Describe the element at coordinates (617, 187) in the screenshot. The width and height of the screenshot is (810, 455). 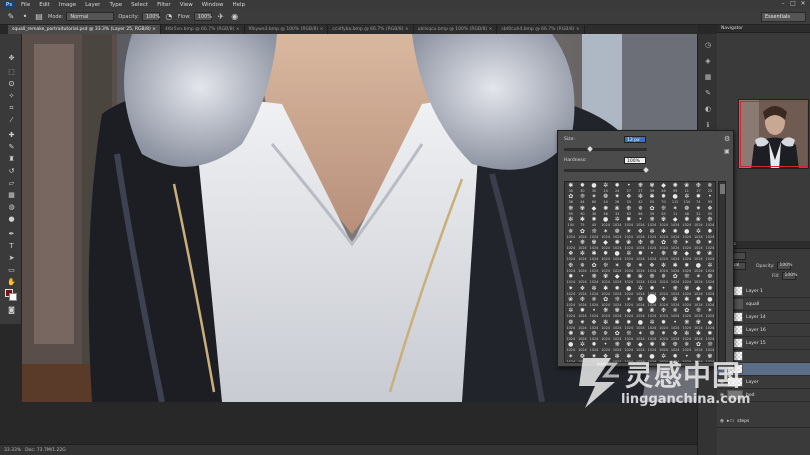
I see `brush-preset-cell: ✹ 24` at that location.